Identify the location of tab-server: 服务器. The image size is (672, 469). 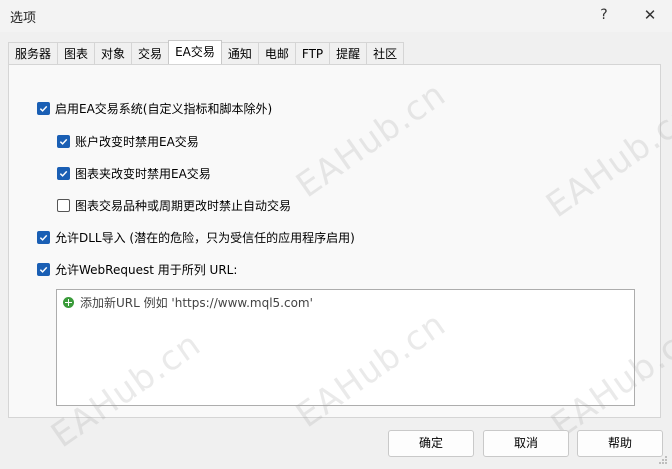
(33, 53).